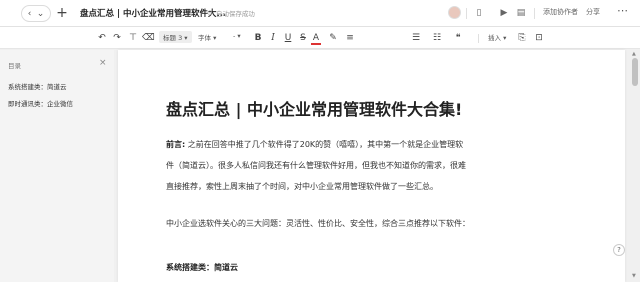  What do you see at coordinates (454, 12) in the screenshot?
I see `avatar` at bounding box center [454, 12].